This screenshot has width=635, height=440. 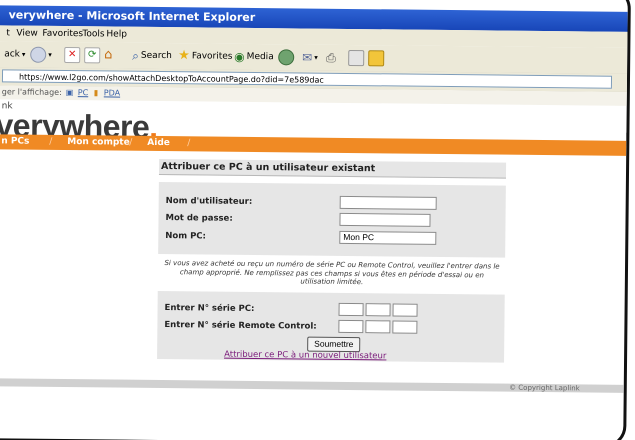 I want to click on stop-icon: ✕, so click(x=72, y=55).